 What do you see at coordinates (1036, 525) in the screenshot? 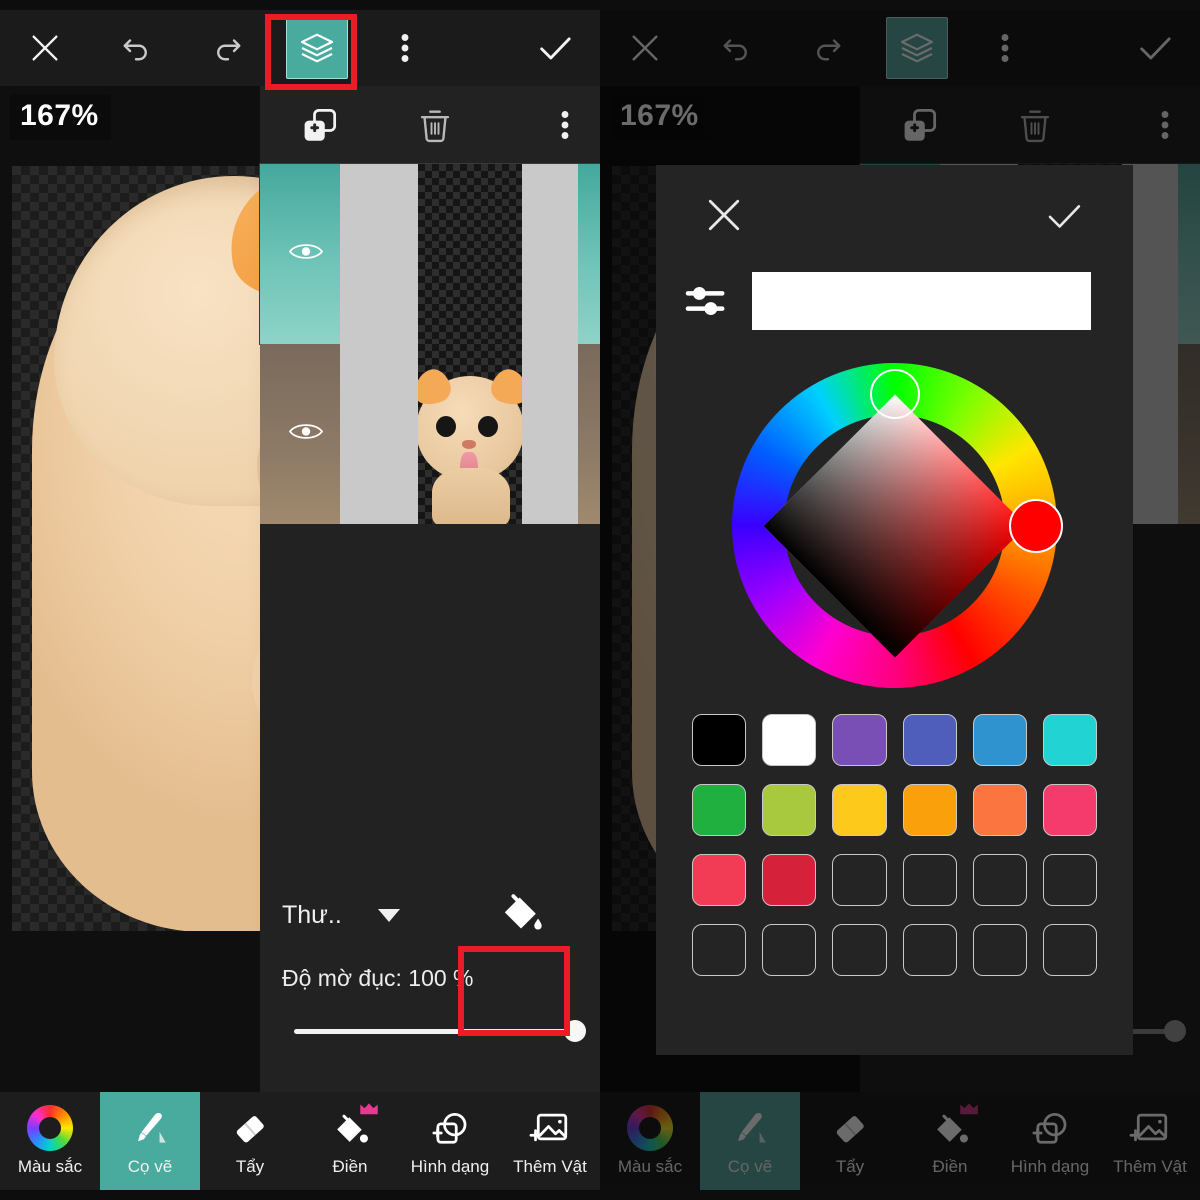
I see `hue-selector-handle` at bounding box center [1036, 525].